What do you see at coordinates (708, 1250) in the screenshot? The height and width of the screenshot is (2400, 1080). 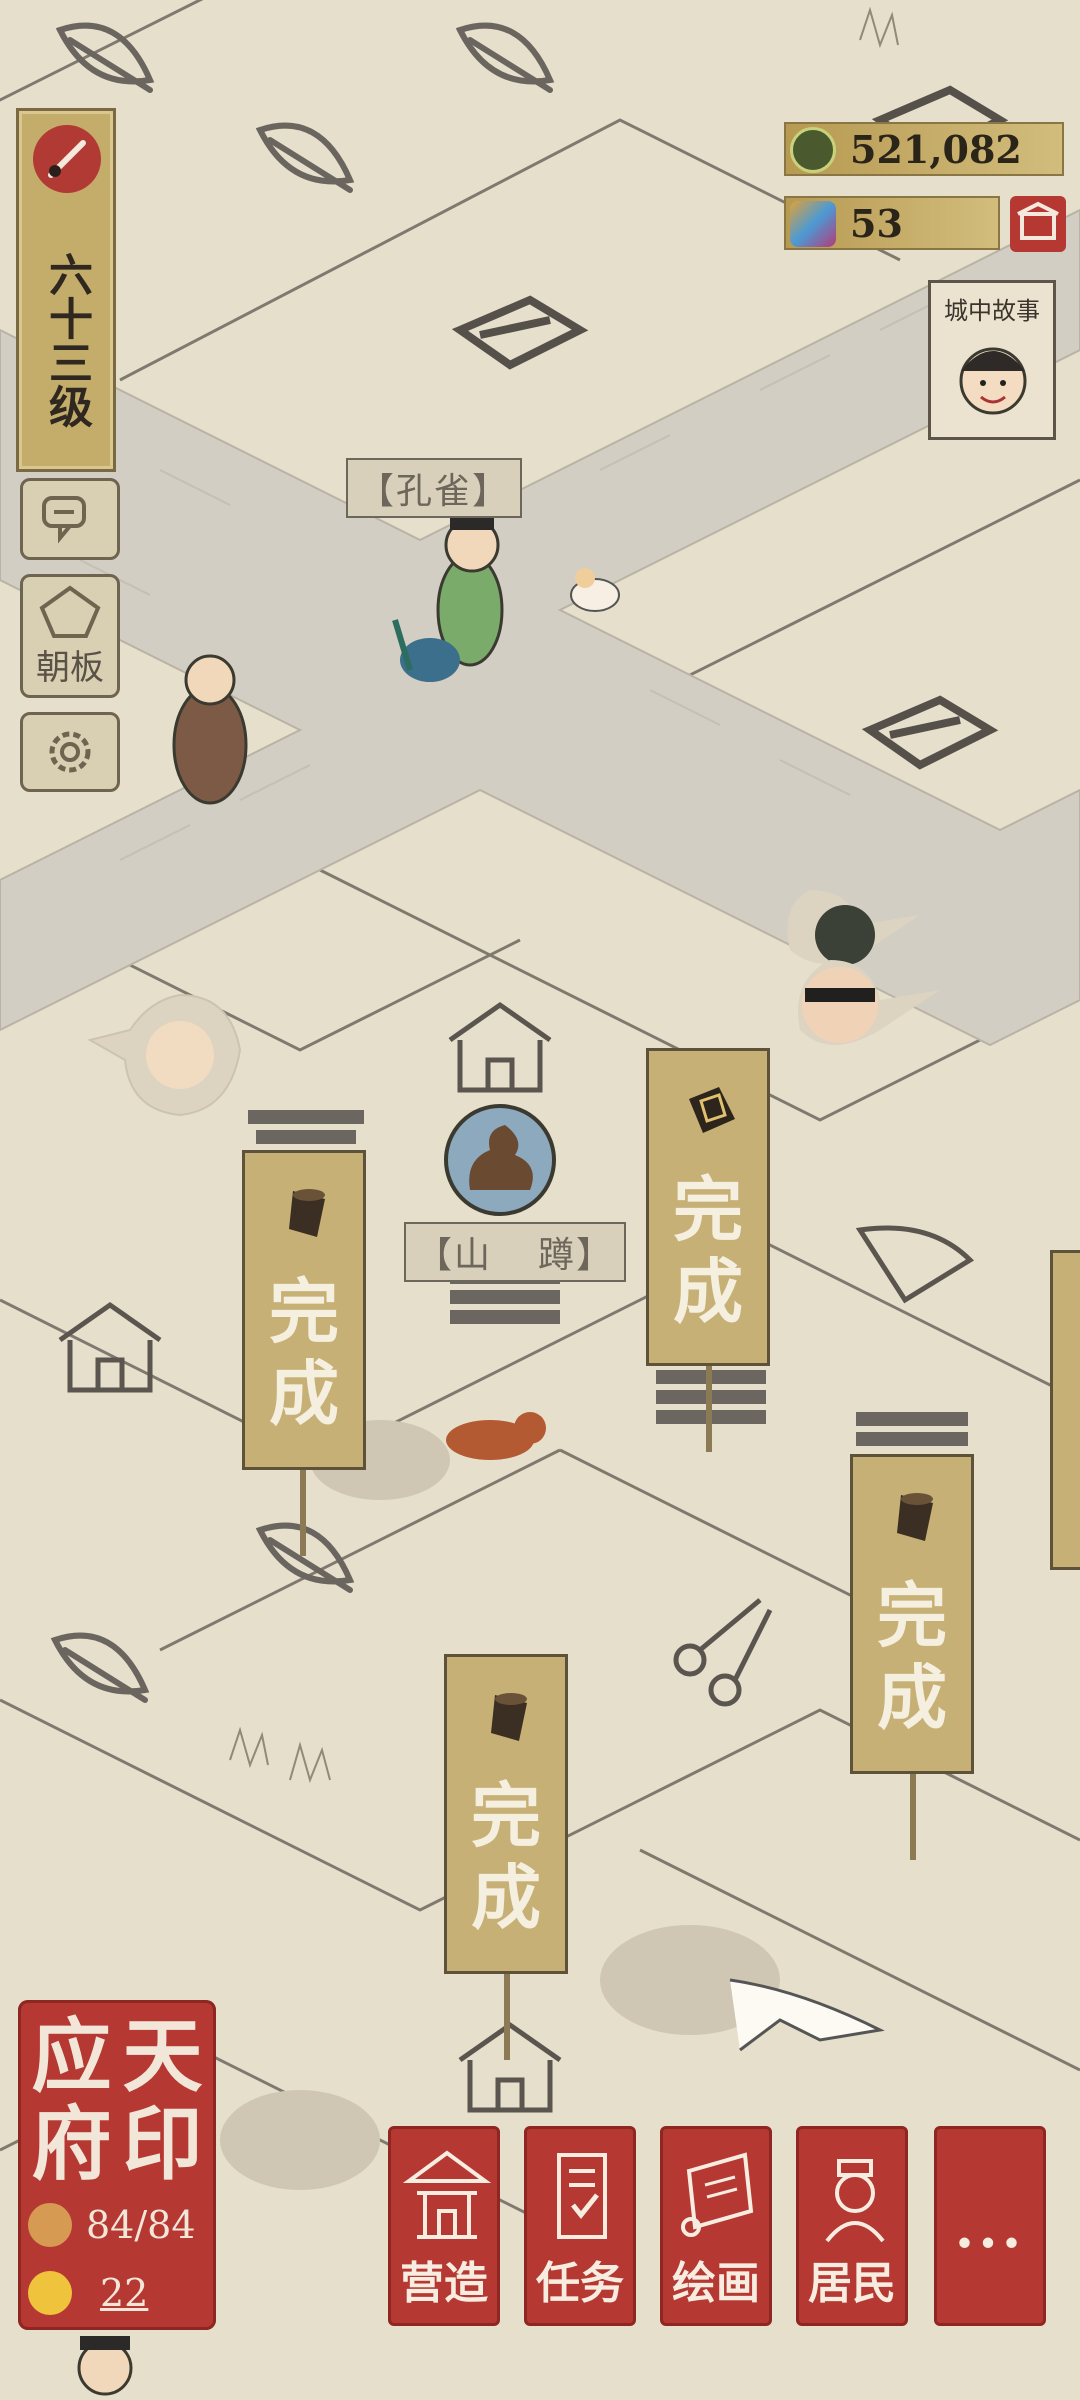 I see `banner-2-label: 完成` at bounding box center [708, 1250].